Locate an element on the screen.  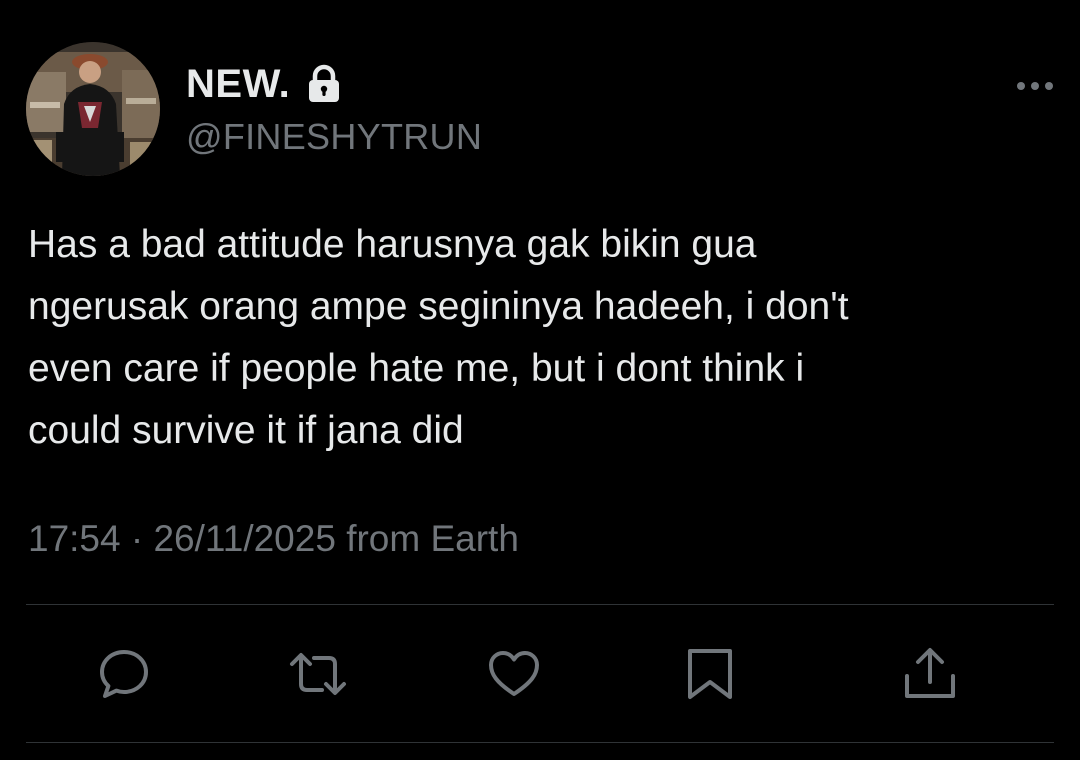
bookmark-button is located at coordinates (710, 674).